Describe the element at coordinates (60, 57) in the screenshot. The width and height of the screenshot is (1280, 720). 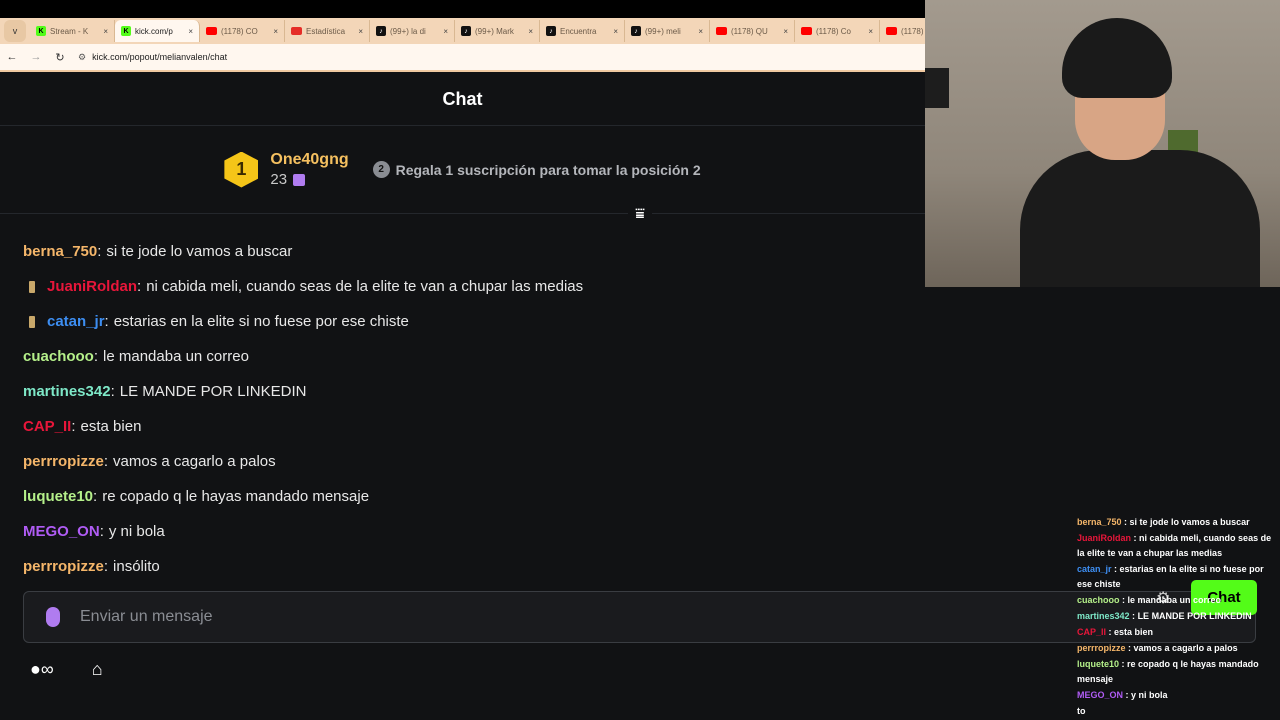
I see `reload-button: ↻` at that location.